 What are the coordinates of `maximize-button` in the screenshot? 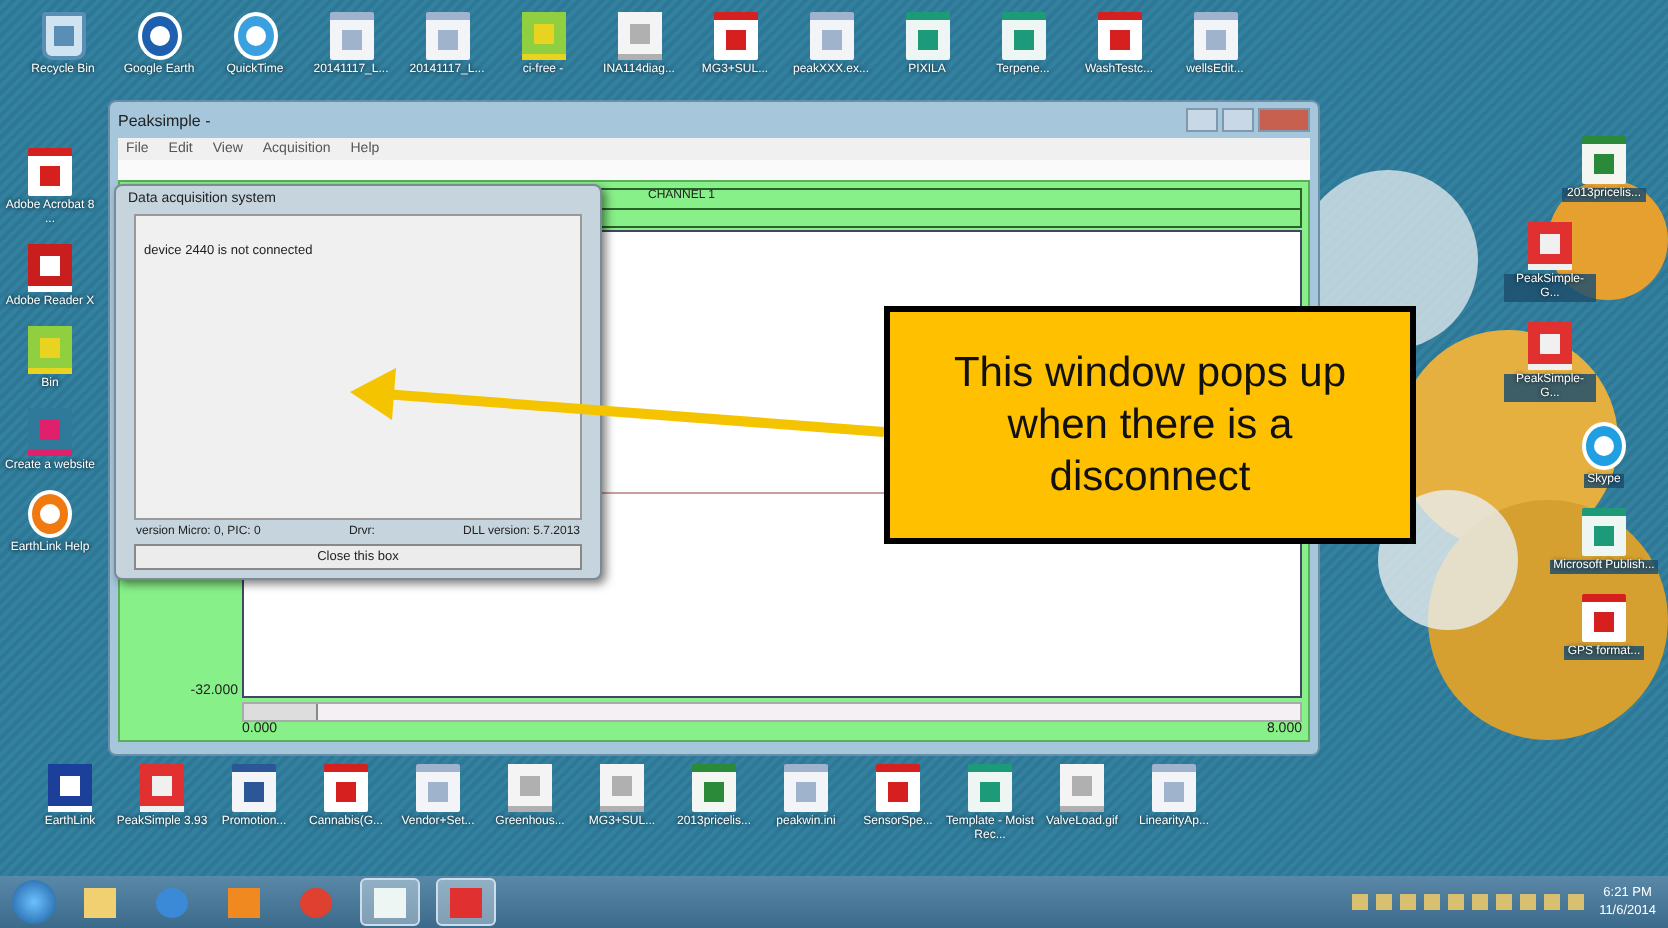 It's located at (1238, 120).